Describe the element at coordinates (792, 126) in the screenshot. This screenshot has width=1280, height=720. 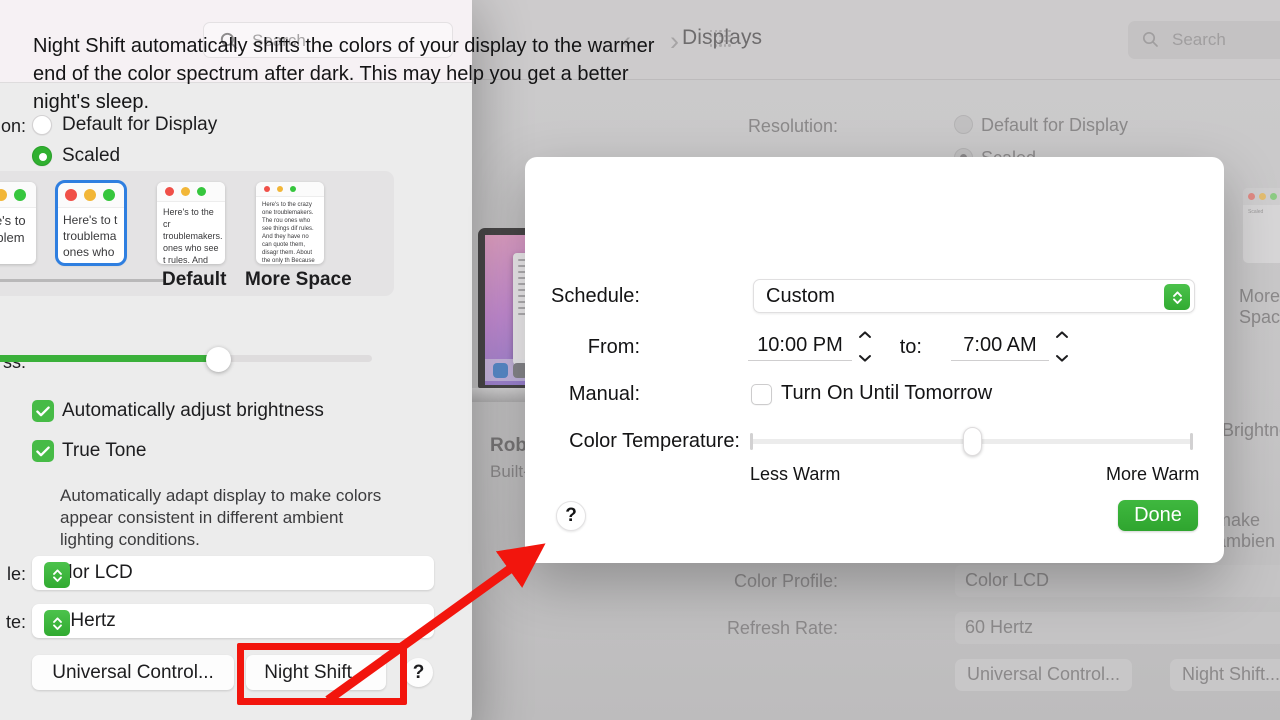
I see `bg-resolution-label: Resolution:` at that location.